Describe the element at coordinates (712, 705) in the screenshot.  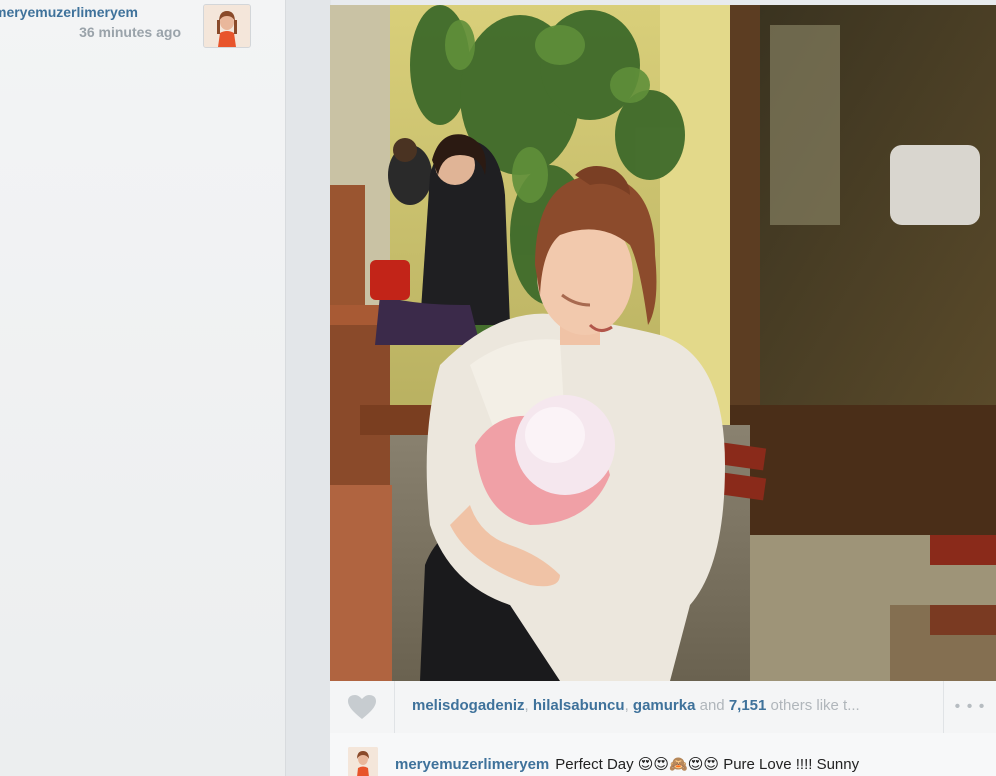
I see `likes-and-text: and` at that location.